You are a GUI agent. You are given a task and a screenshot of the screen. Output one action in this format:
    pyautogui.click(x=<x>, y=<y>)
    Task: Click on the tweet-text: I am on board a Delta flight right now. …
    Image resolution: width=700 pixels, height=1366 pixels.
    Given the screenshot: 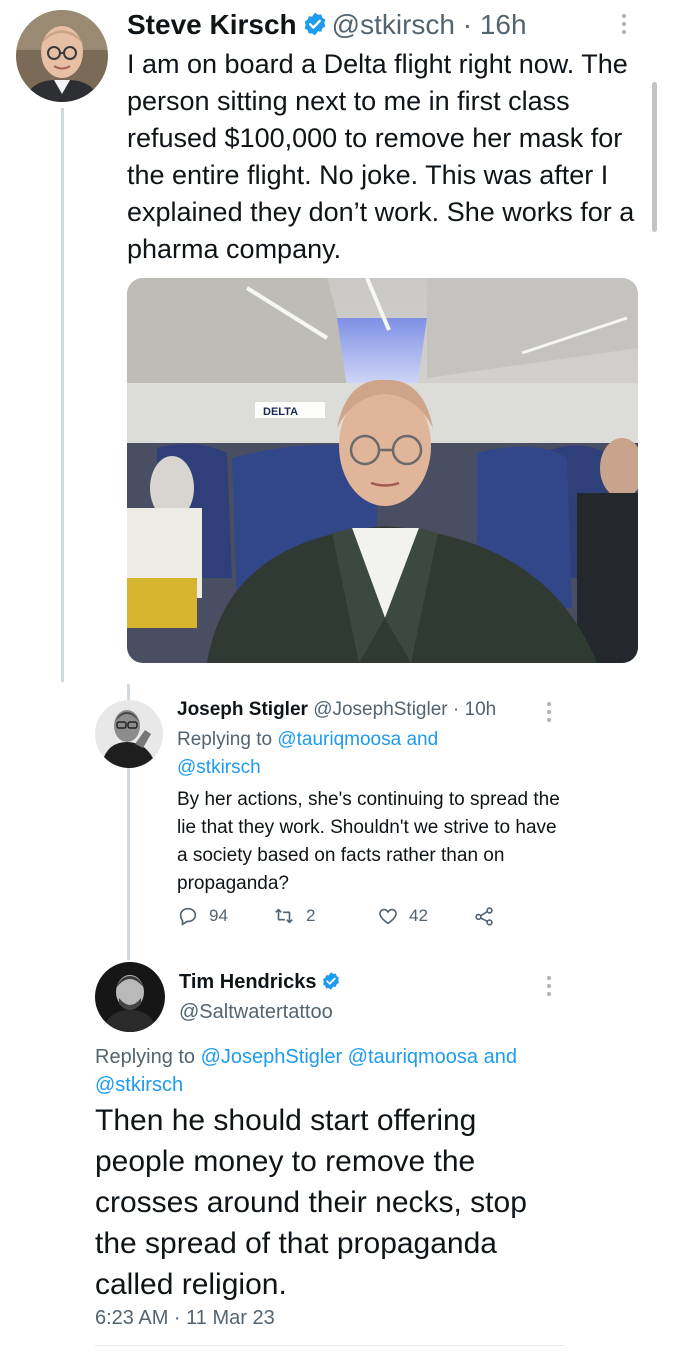 What is the action you would take?
    pyautogui.click(x=381, y=156)
    